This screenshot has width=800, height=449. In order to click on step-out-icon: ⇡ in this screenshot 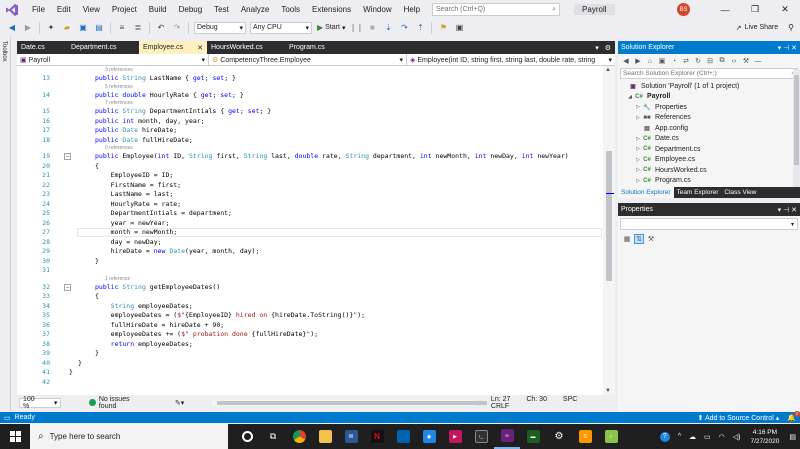, I will do `click(420, 28)`.